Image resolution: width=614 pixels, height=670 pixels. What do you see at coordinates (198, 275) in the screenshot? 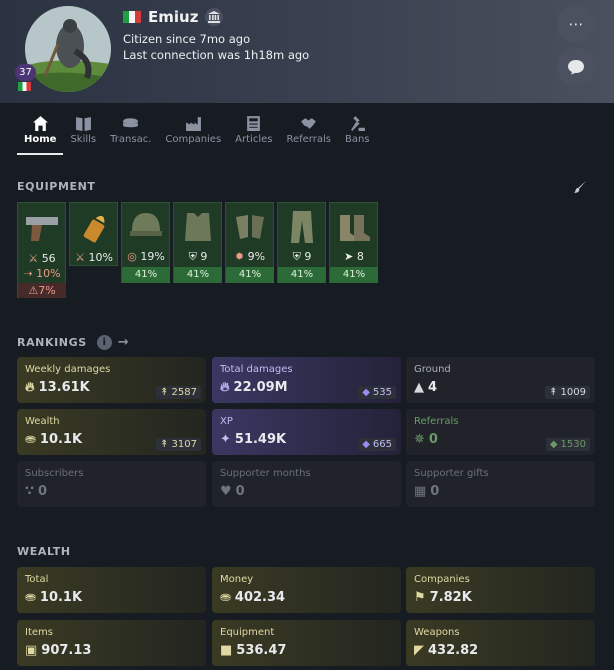
I see `chest-durability: 41%` at bounding box center [198, 275].